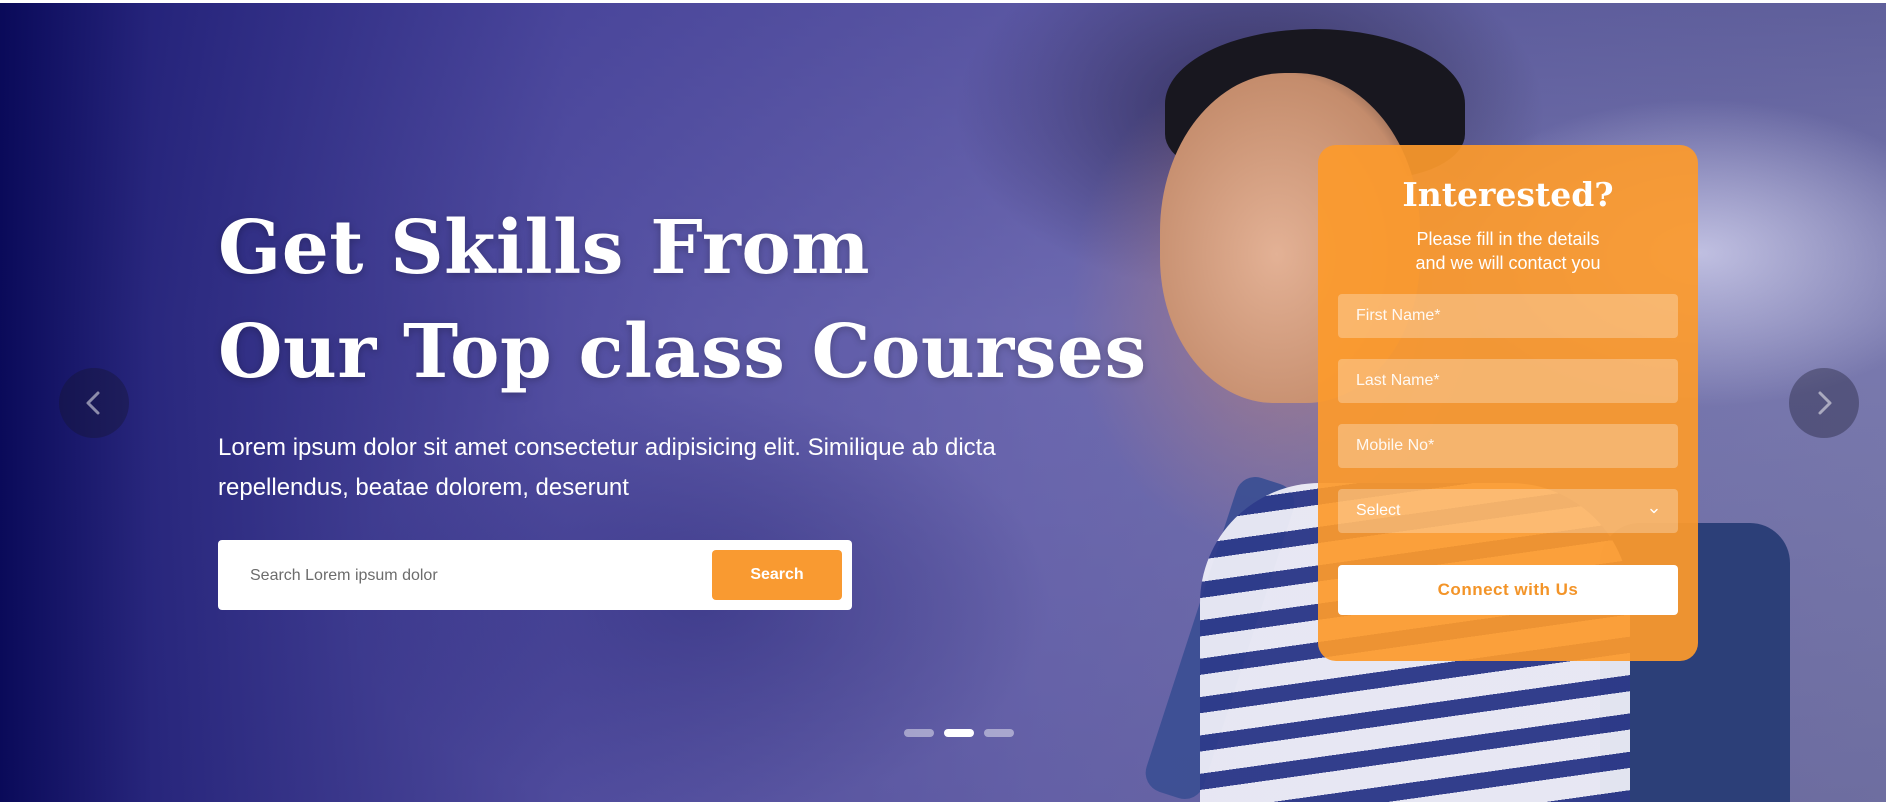 Image resolution: width=1886 pixels, height=802 pixels. What do you see at coordinates (1508, 316) in the screenshot?
I see `first-name-field` at bounding box center [1508, 316].